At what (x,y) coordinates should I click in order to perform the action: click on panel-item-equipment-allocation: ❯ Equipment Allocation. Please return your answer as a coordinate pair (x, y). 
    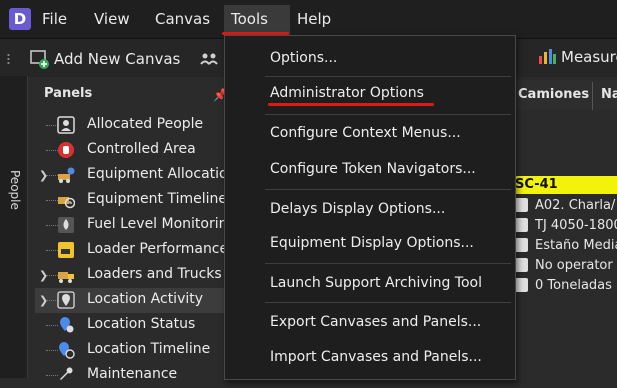
    Looking at the image, I should click on (137, 175).